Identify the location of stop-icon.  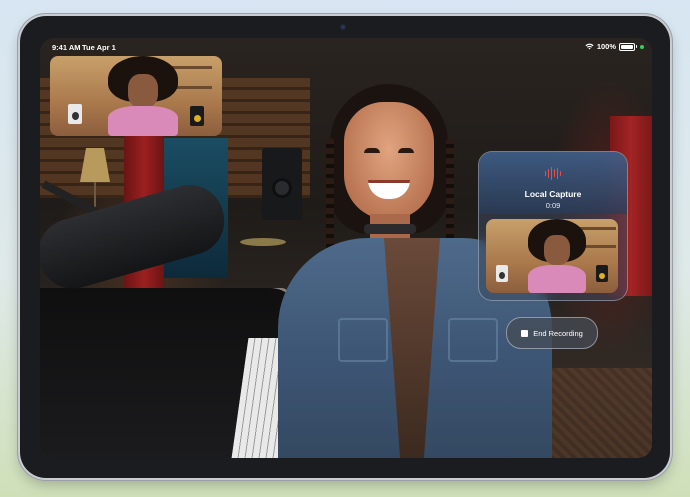
(525, 333).